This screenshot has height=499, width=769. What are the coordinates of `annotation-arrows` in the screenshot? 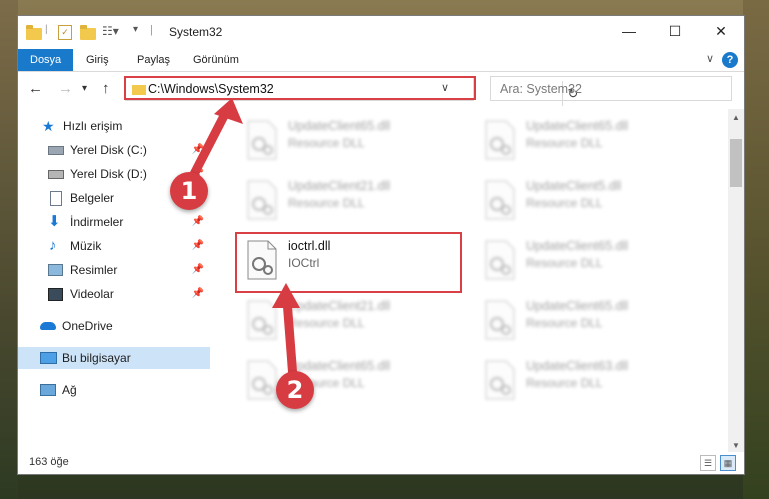 It's located at (243, 240).